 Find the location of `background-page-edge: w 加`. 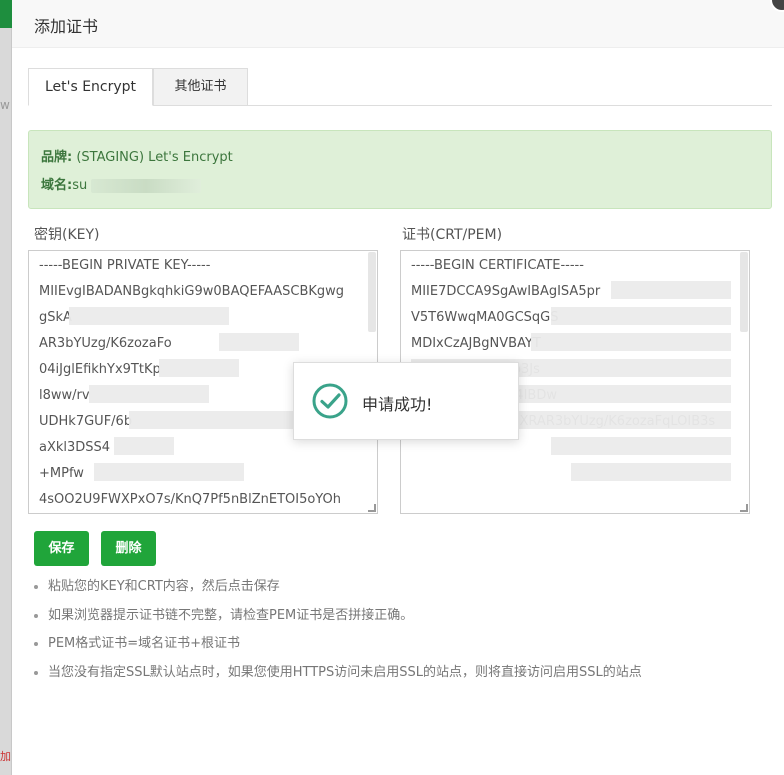

background-page-edge: w 加 is located at coordinates (6, 387).